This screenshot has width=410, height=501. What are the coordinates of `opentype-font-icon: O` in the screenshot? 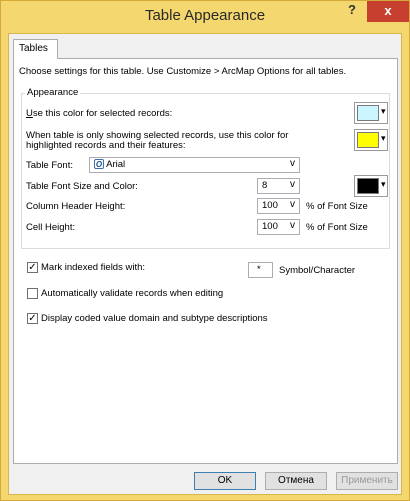 It's located at (99, 164).